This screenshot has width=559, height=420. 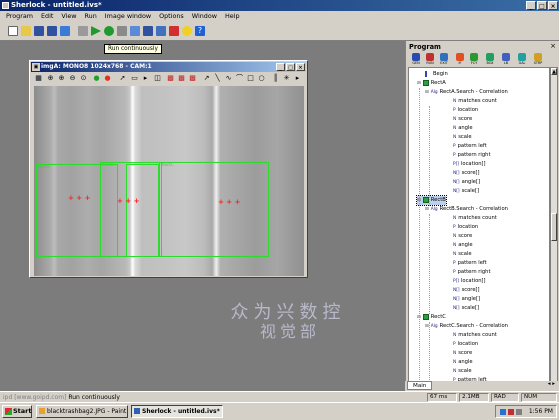 I want to click on zoom-fit-icon: ⊙, so click(x=83, y=78).